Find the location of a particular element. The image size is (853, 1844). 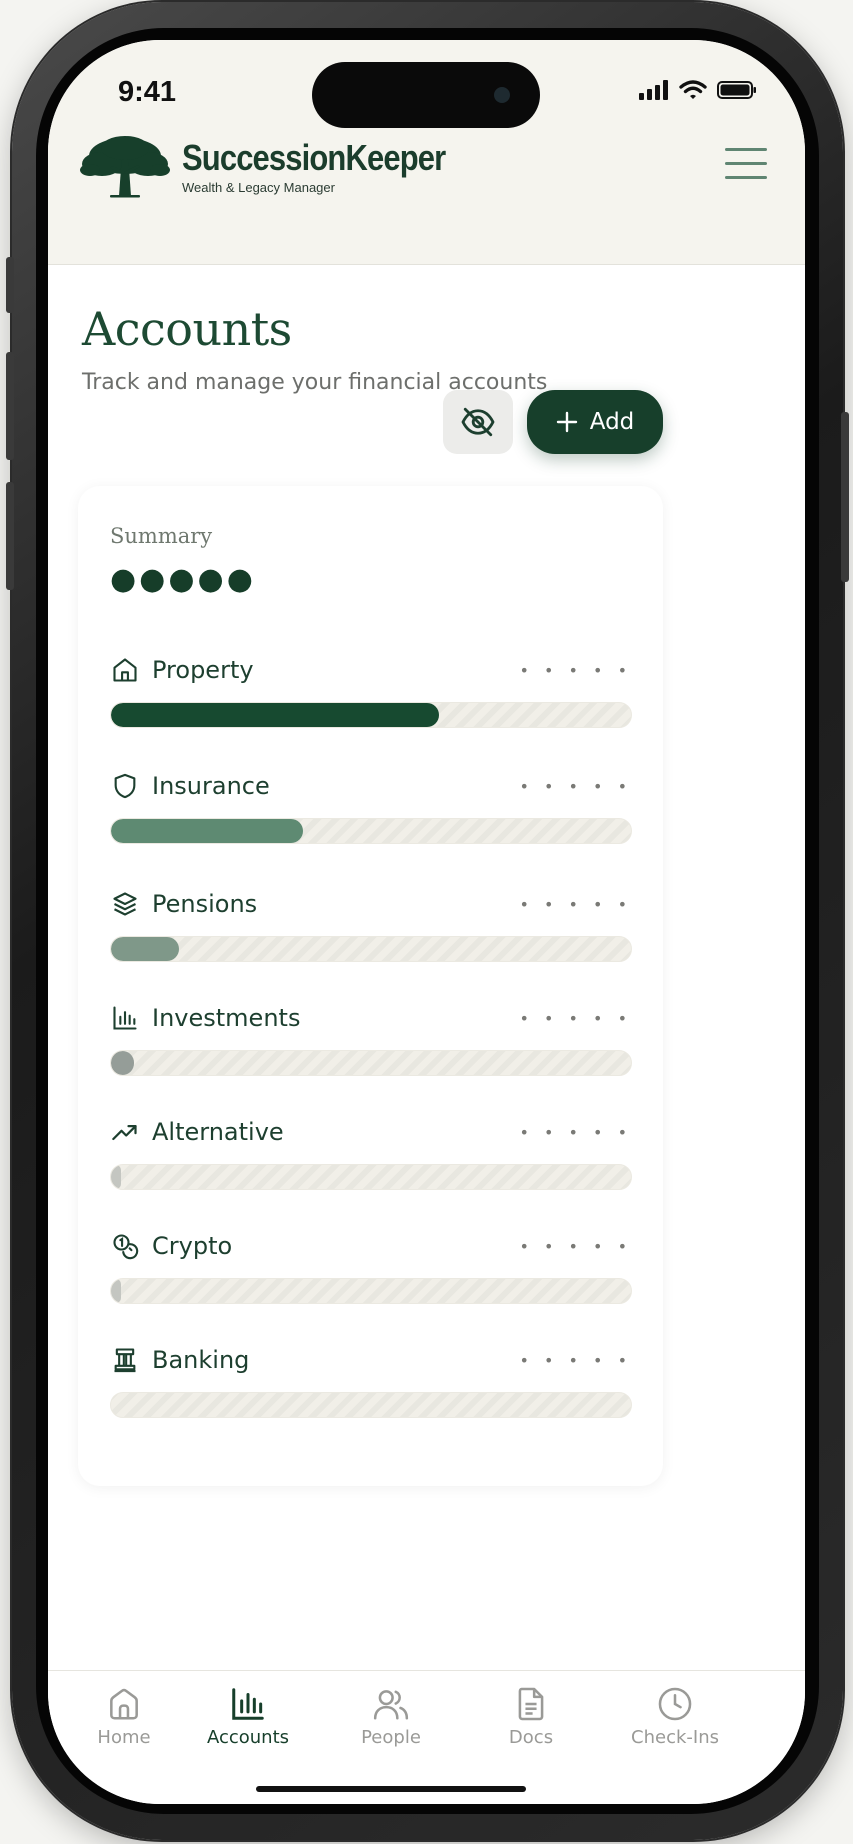

summary-total-masked: ●●●●● is located at coordinates (183, 579).